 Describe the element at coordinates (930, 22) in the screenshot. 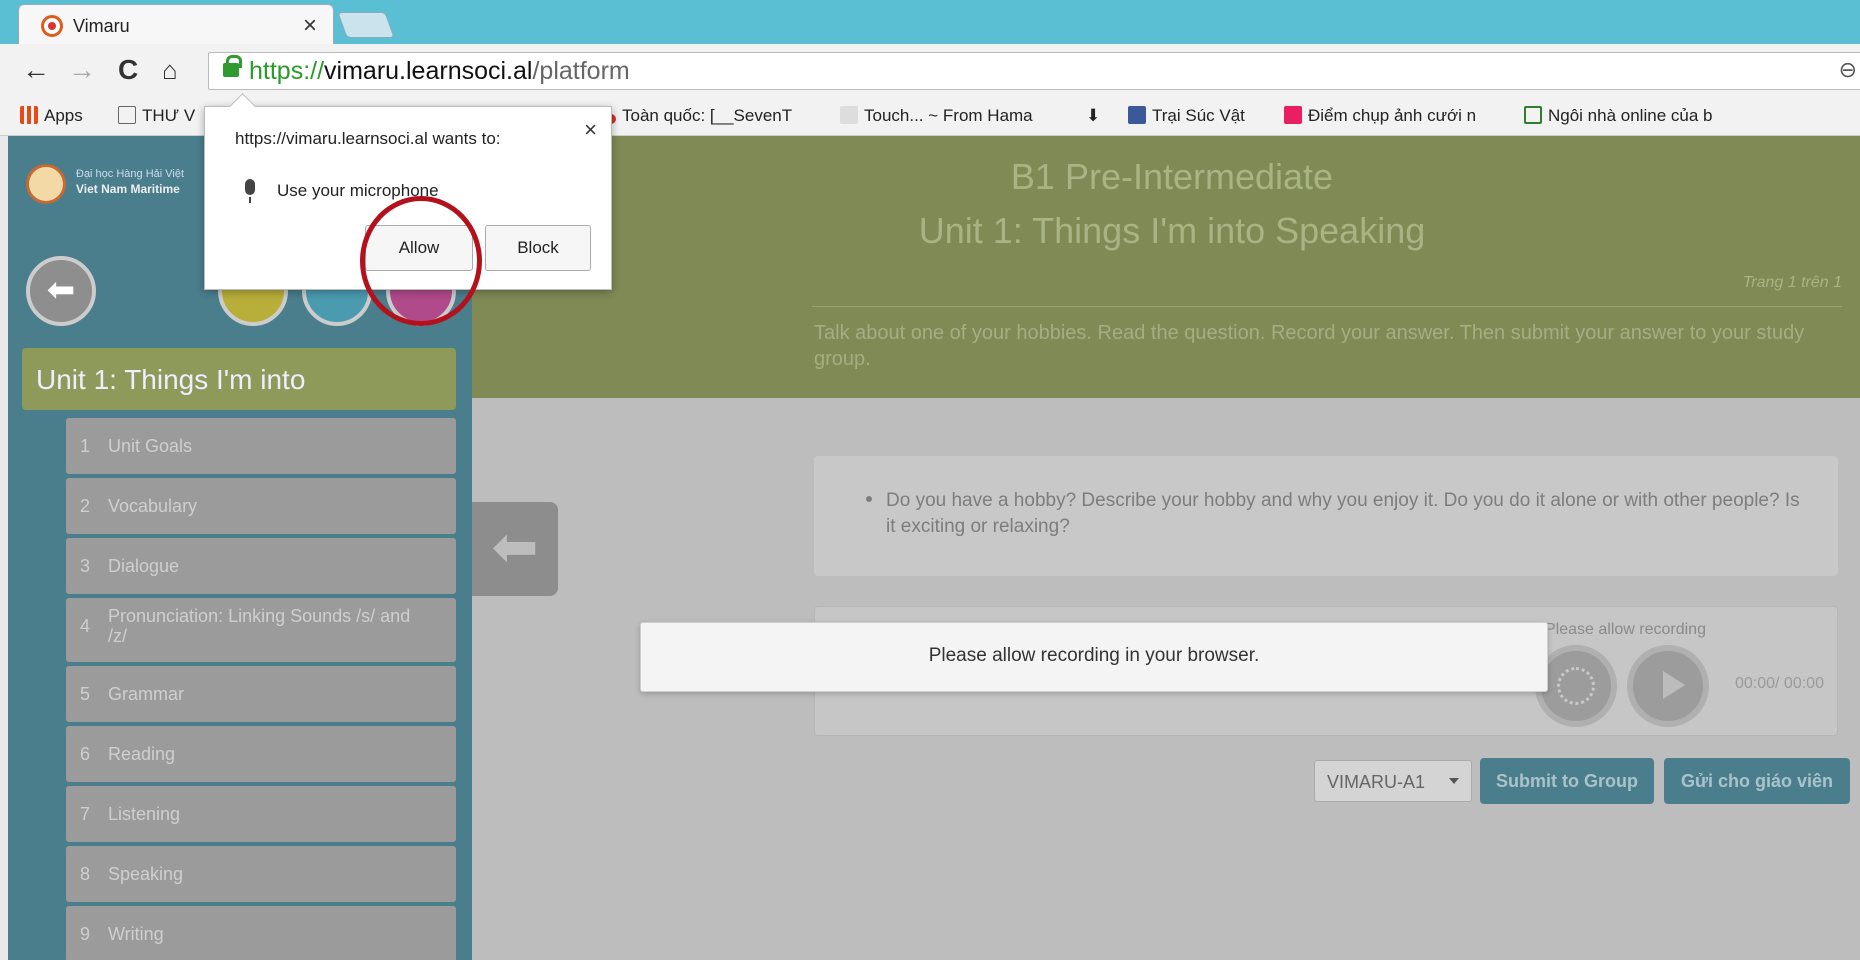

I see `tab-strip: Vimaru ×` at that location.